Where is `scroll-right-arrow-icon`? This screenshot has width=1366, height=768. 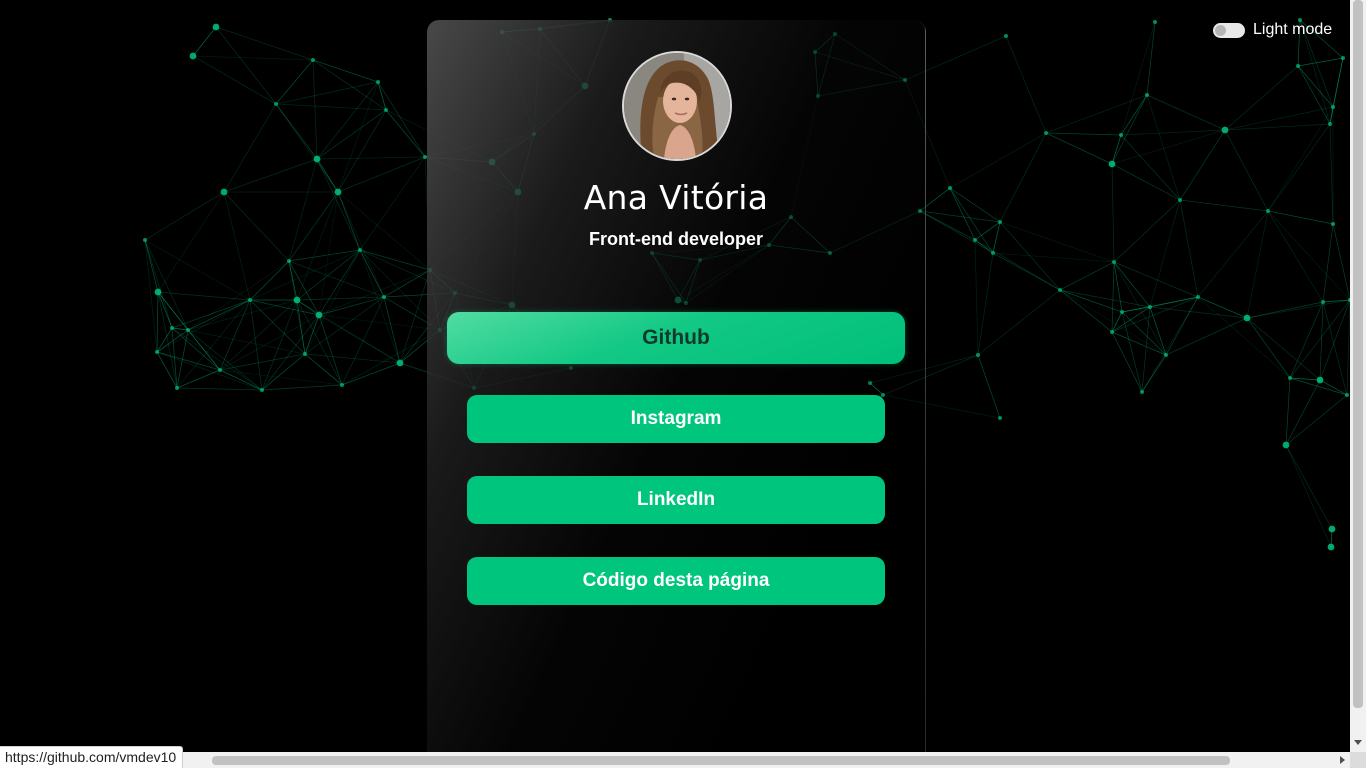
scroll-right-arrow-icon is located at coordinates (1342, 760).